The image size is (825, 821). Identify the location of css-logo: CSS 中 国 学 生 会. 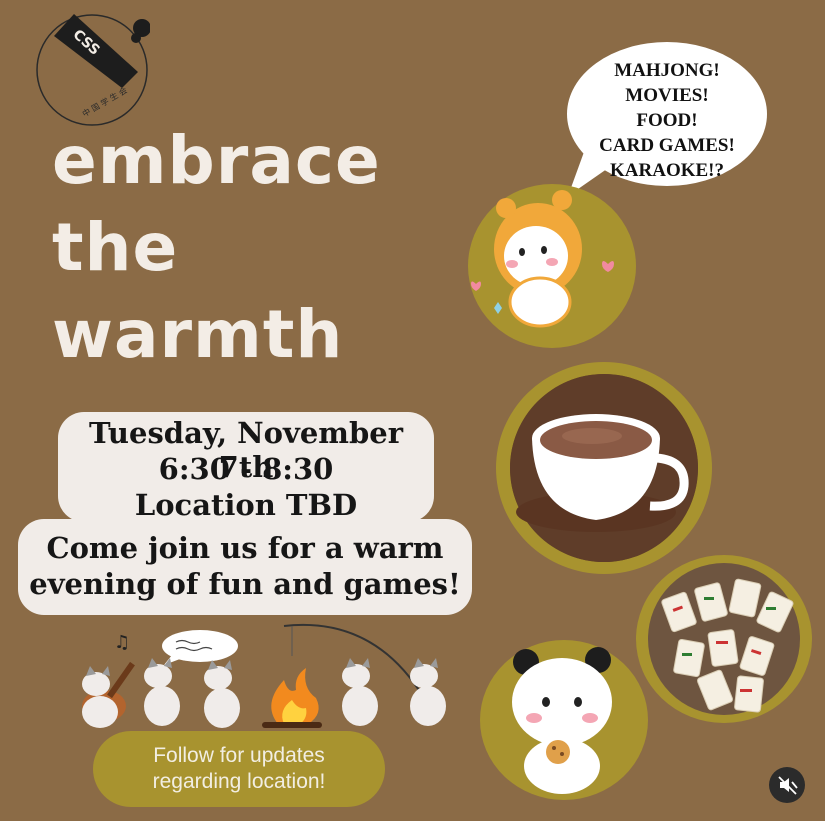
(93, 70).